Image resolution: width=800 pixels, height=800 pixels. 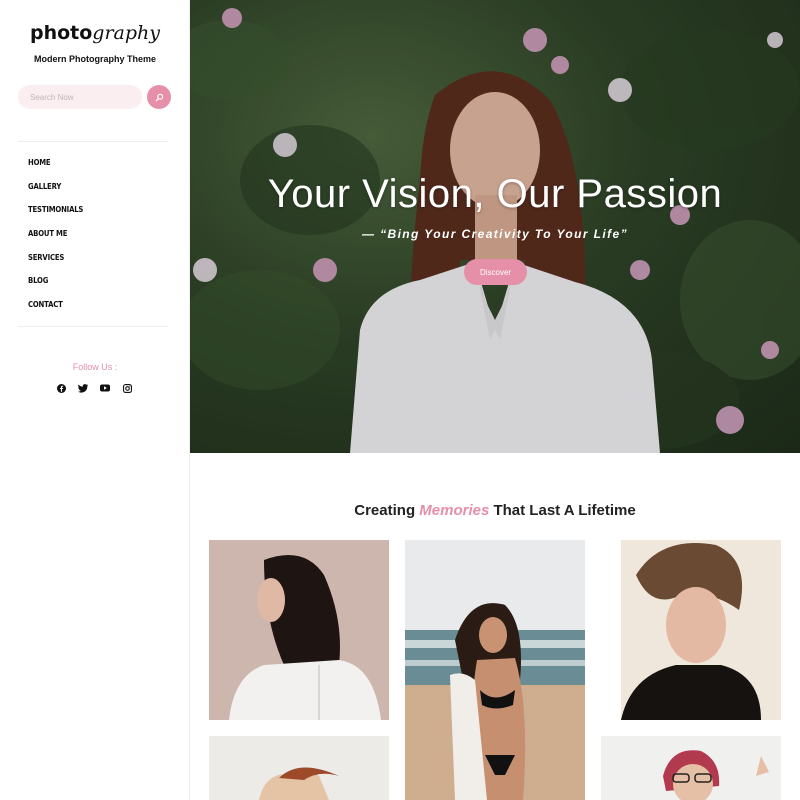 I want to click on facebook-icon, so click(x=61, y=388).